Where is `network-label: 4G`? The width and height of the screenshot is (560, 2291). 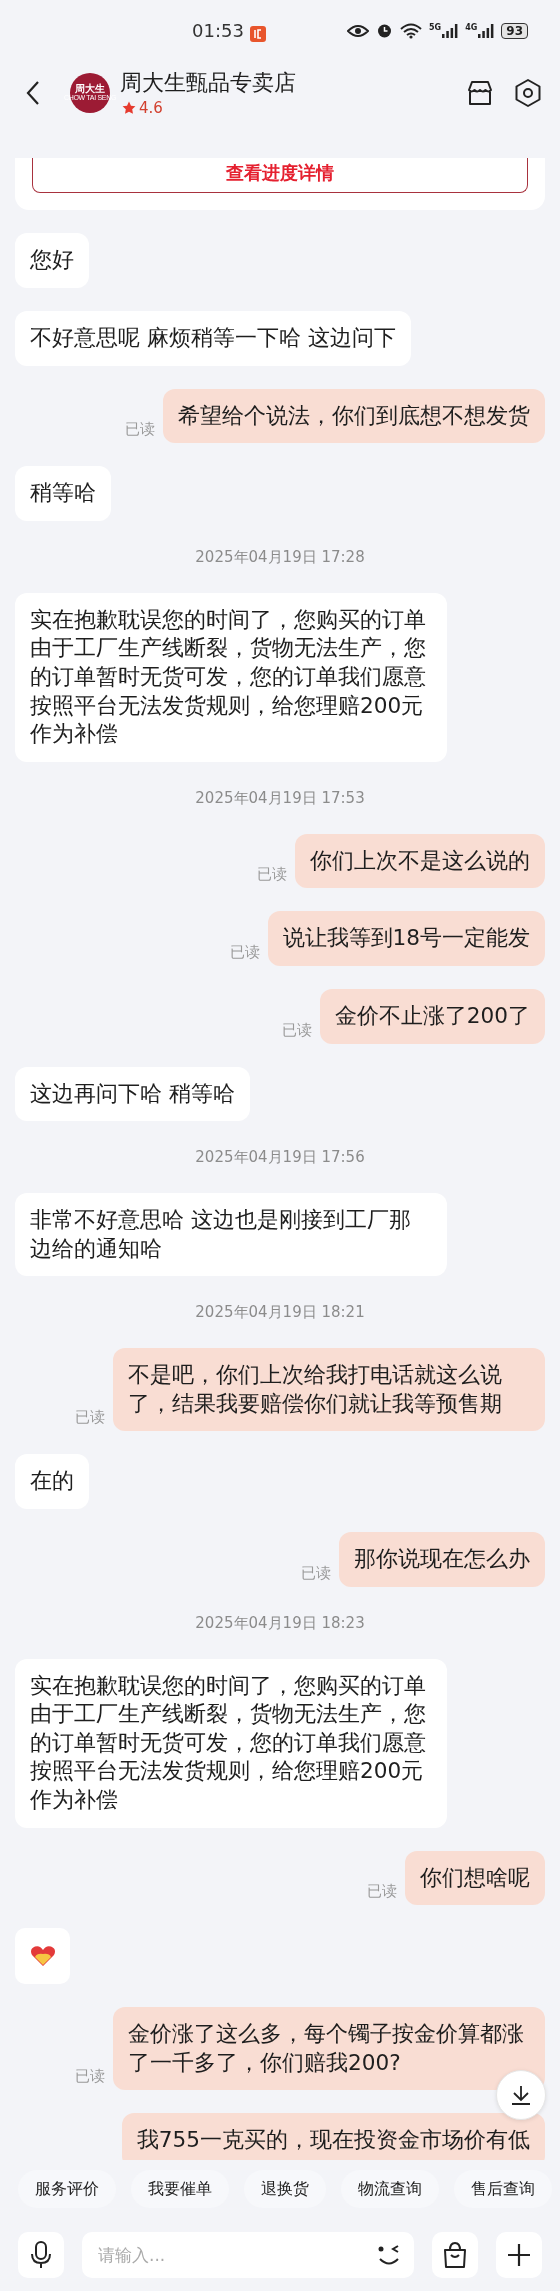
network-label: 4G is located at coordinates (471, 27).